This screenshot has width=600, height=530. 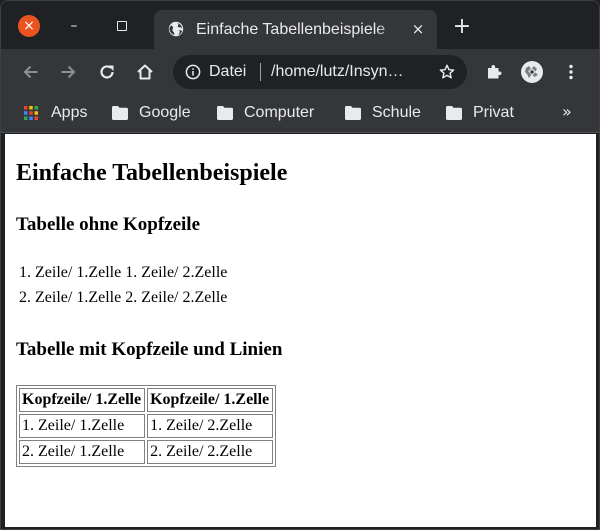 What do you see at coordinates (31, 113) in the screenshot?
I see `apps-grid-icon` at bounding box center [31, 113].